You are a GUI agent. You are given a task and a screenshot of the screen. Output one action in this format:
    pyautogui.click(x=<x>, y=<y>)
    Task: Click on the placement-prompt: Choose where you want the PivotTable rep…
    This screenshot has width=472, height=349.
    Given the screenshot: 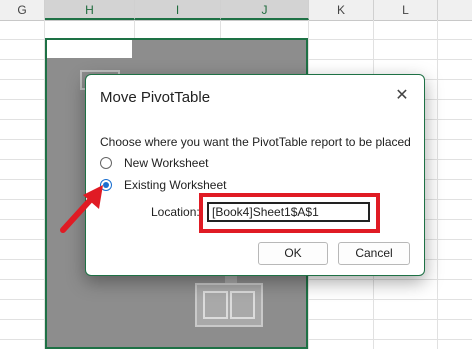 What is the action you would take?
    pyautogui.click(x=255, y=142)
    